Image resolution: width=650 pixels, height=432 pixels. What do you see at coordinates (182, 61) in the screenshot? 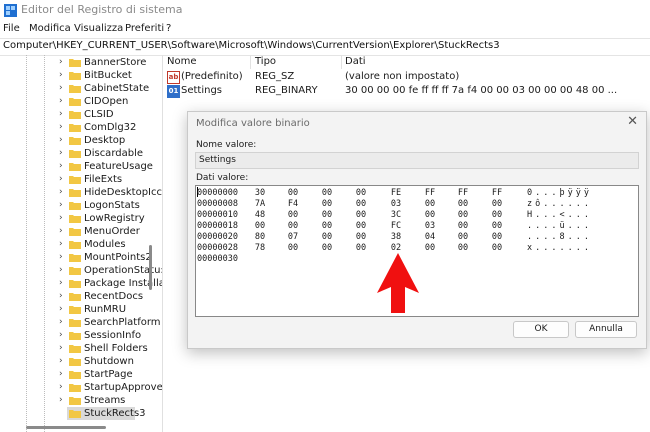
I see `column-name-header: Nome` at bounding box center [182, 61].